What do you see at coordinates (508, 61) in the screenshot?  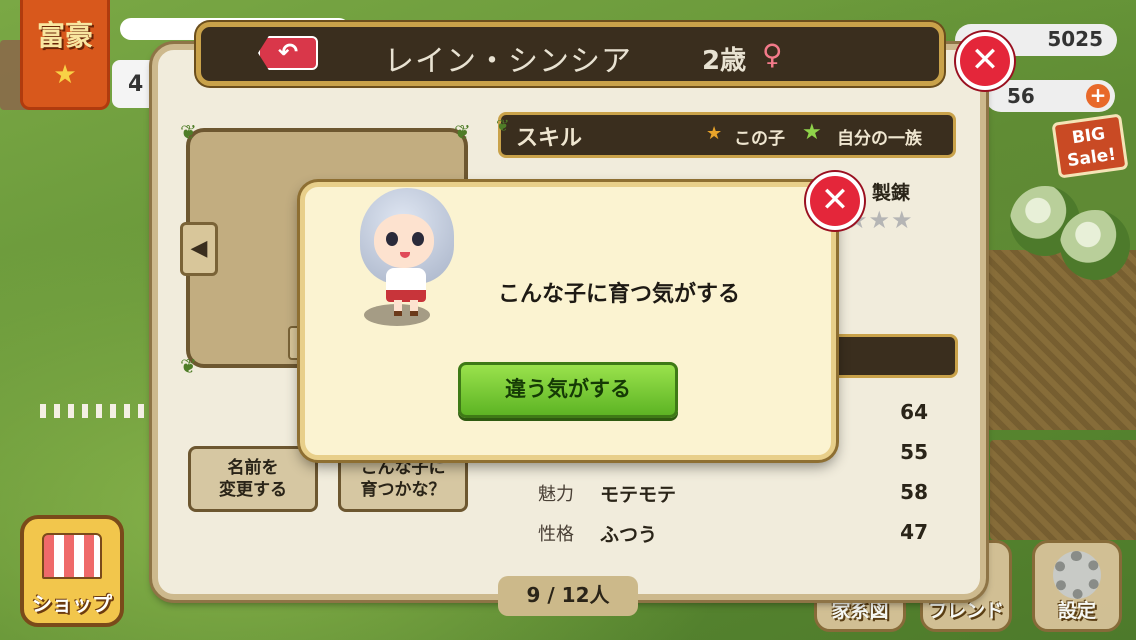 I see `character-name: レイン・シンシア` at bounding box center [508, 61].